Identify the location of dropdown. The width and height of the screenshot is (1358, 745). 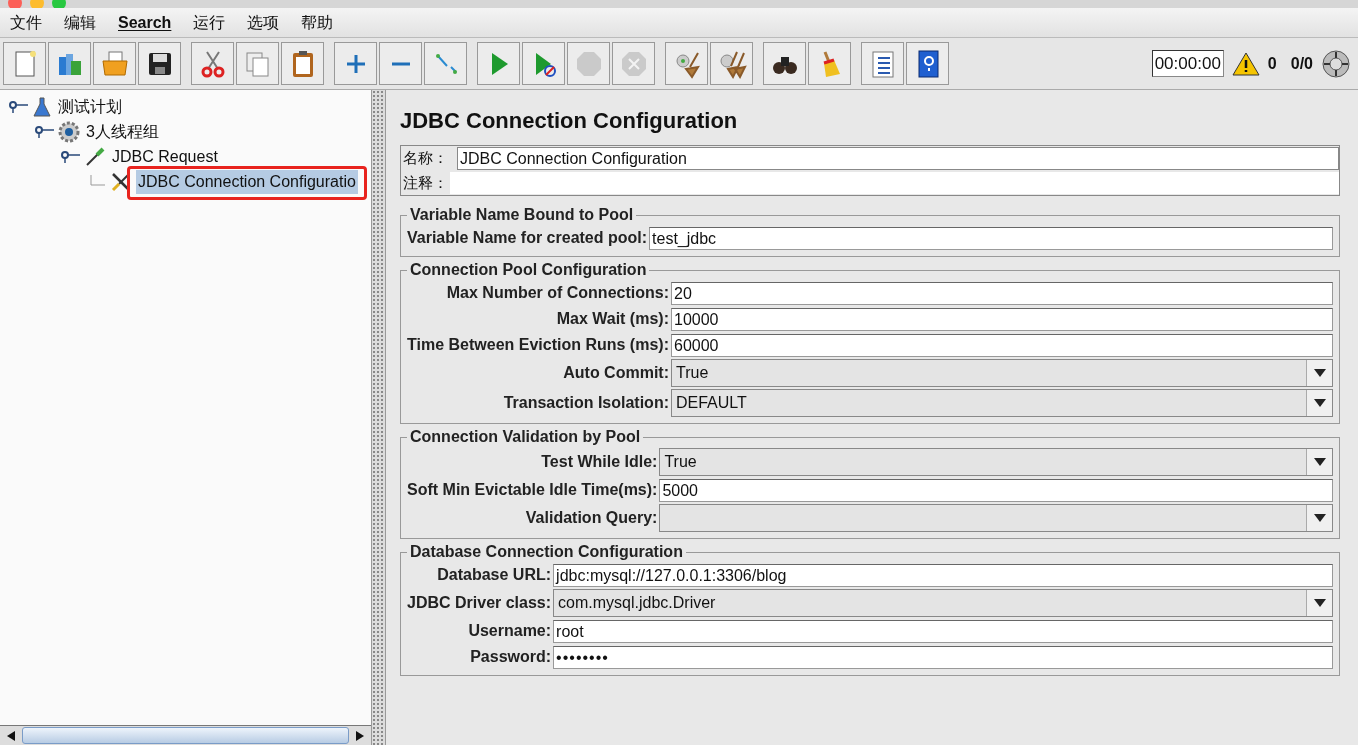
(996, 518).